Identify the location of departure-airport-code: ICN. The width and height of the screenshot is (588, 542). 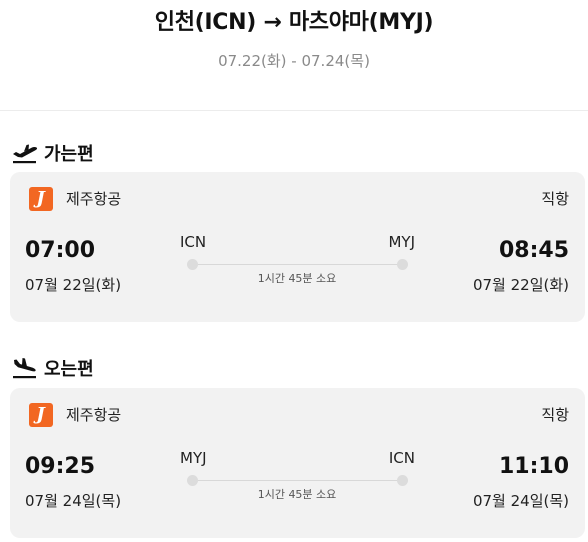
(193, 242).